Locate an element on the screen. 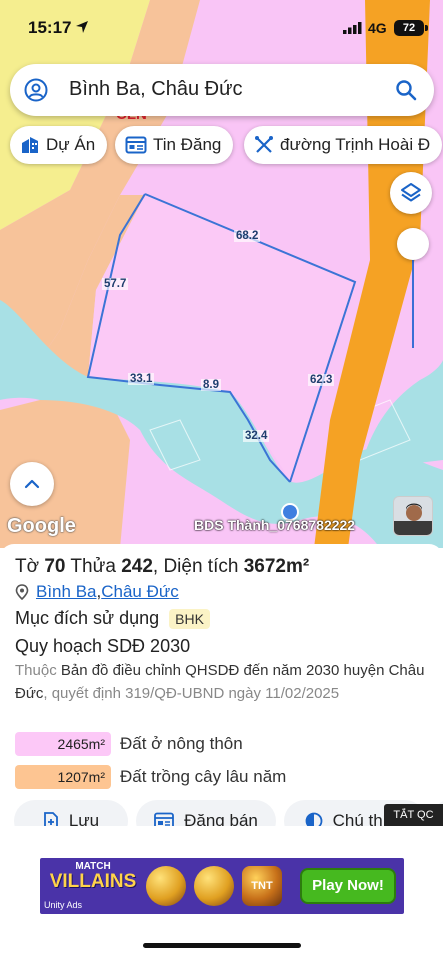 The height and width of the screenshot is (959, 443). chip-du-an: Dự Án is located at coordinates (59, 145).